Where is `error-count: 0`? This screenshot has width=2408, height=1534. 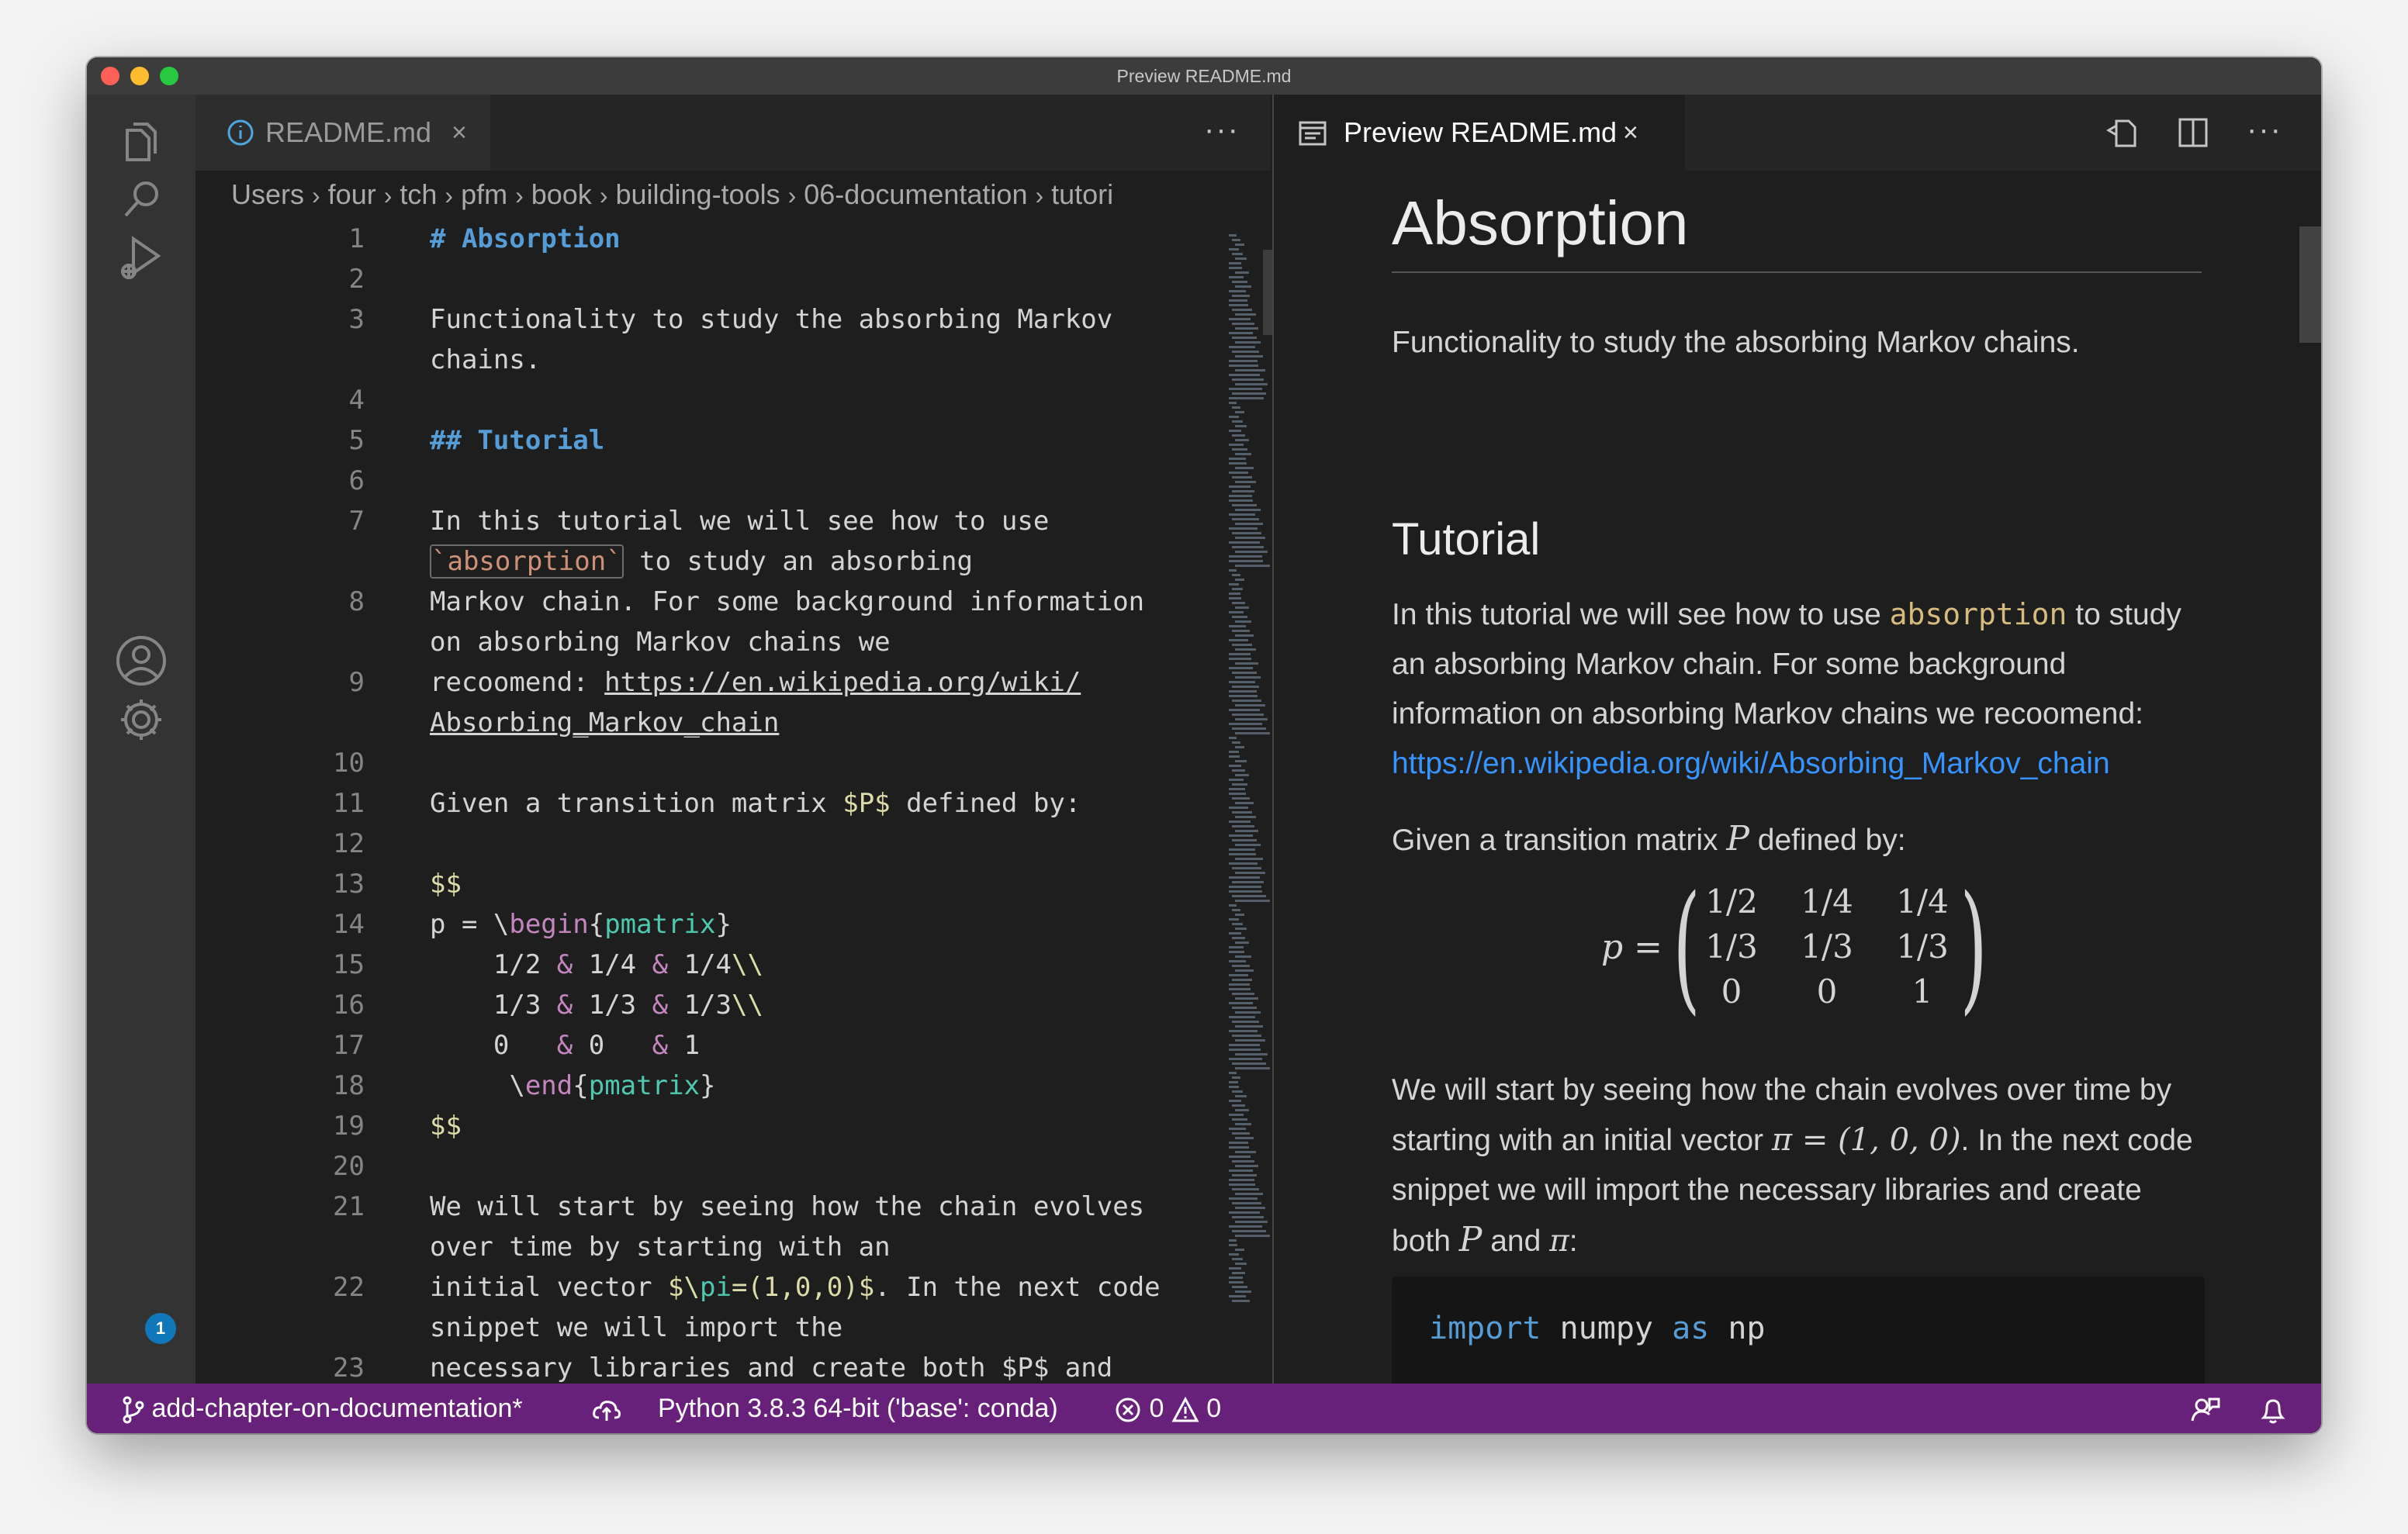 error-count: 0 is located at coordinates (1156, 1408).